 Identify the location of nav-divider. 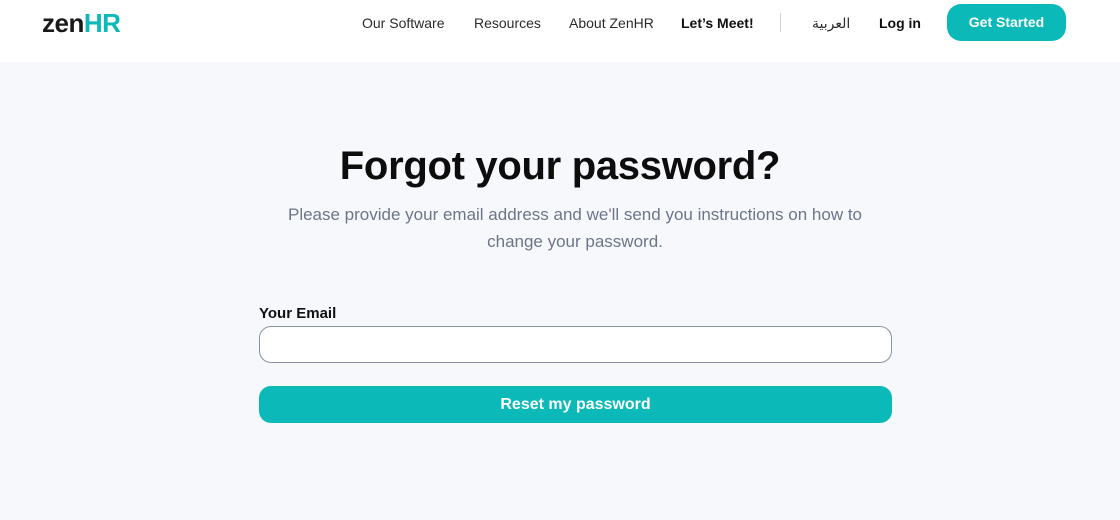
(780, 22).